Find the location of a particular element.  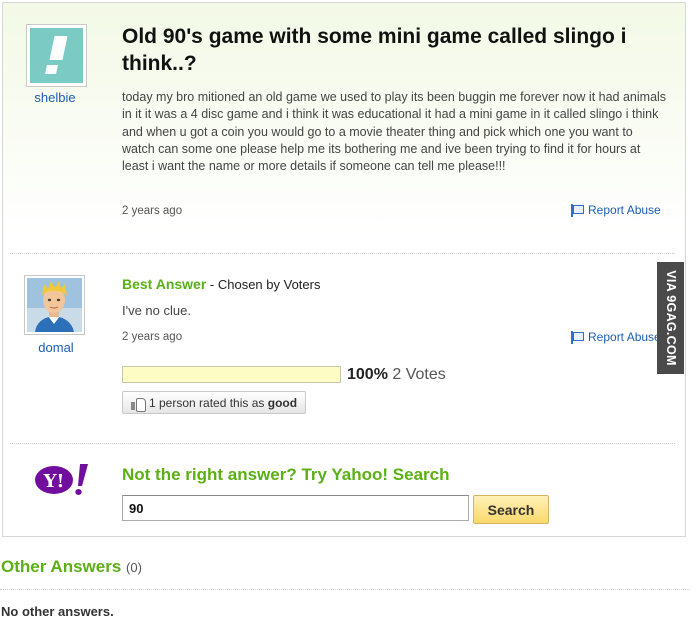

other-answers-heading: Other Answers (0) is located at coordinates (71, 567).